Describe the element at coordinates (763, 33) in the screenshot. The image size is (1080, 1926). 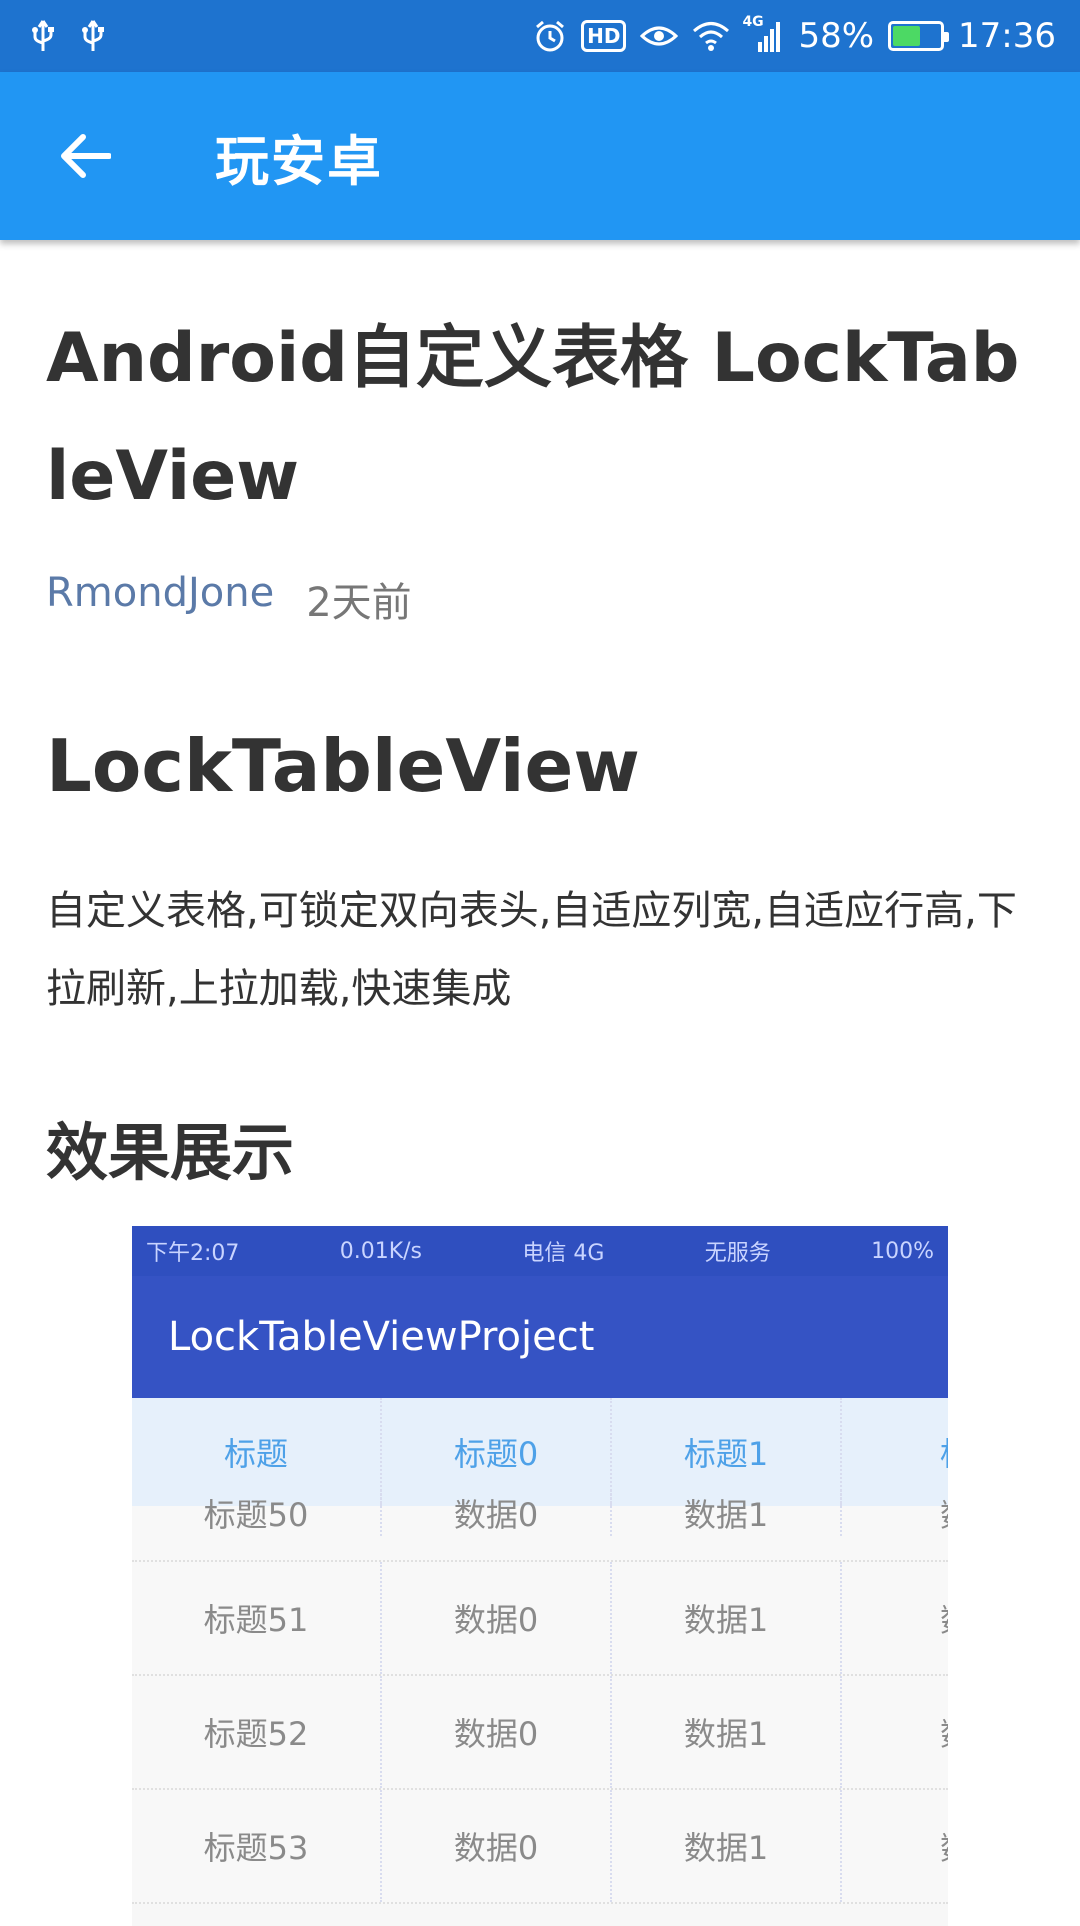
I see `cell-signal-icon: 4G` at that location.